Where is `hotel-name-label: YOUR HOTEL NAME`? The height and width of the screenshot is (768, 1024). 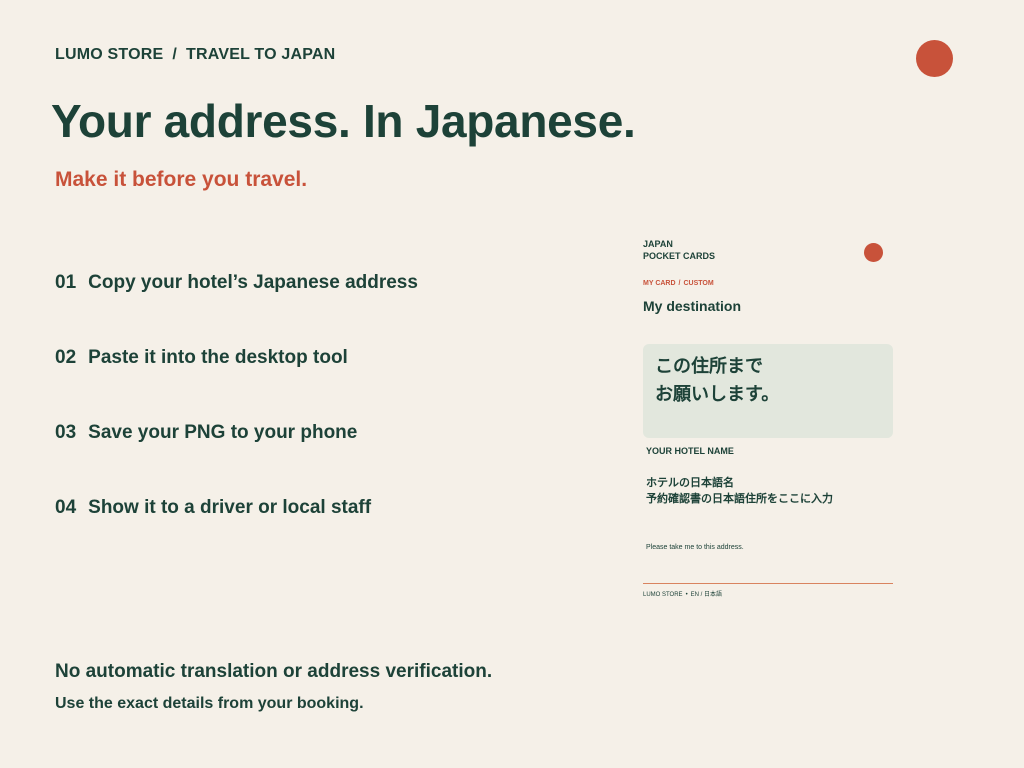 hotel-name-label: YOUR HOTEL NAME is located at coordinates (690, 451).